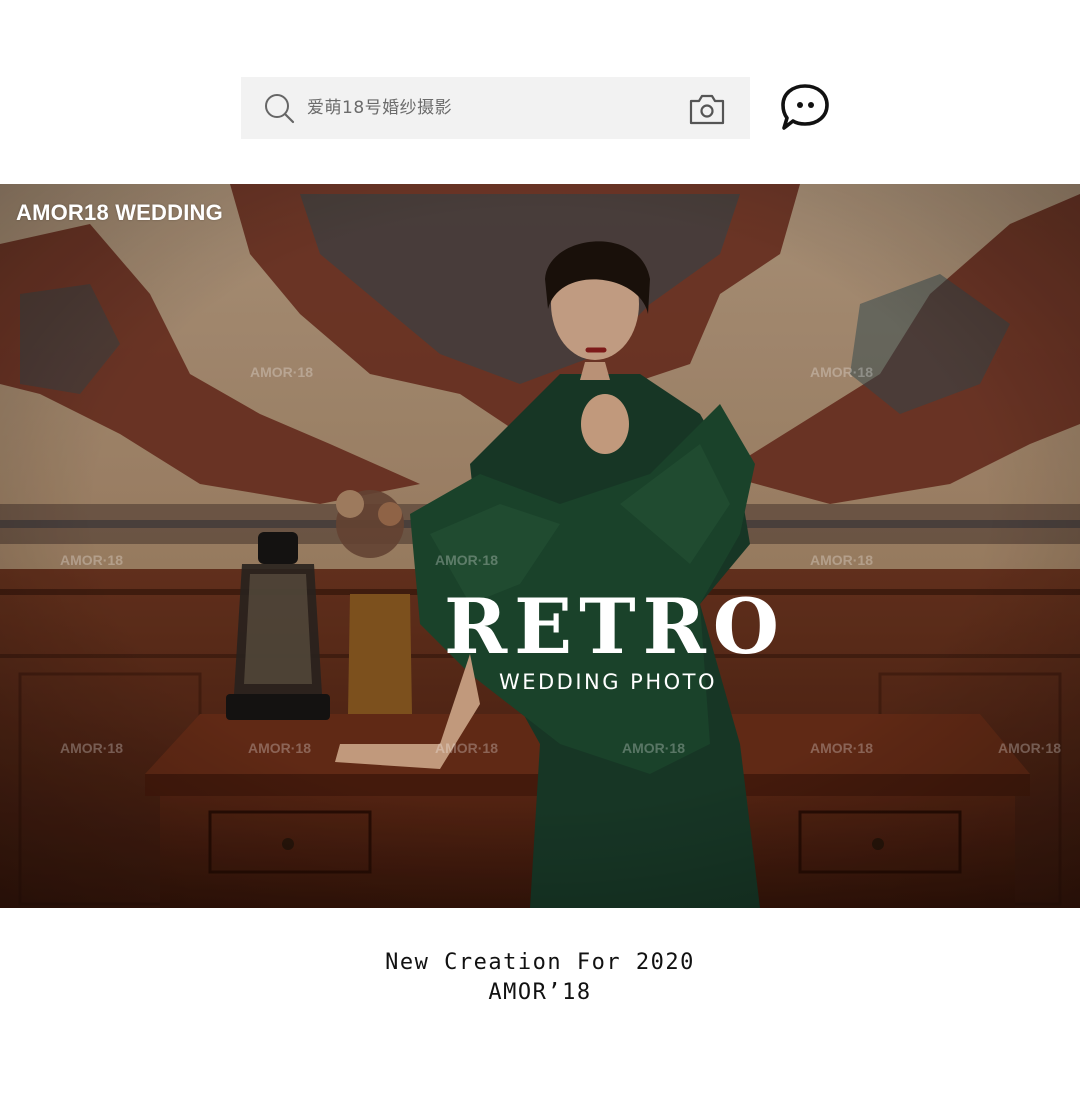 This screenshot has height=1093, width=1080. Describe the element at coordinates (608, 682) in the screenshot. I see `hero-subtitle: WEDDING PHOTO` at that location.